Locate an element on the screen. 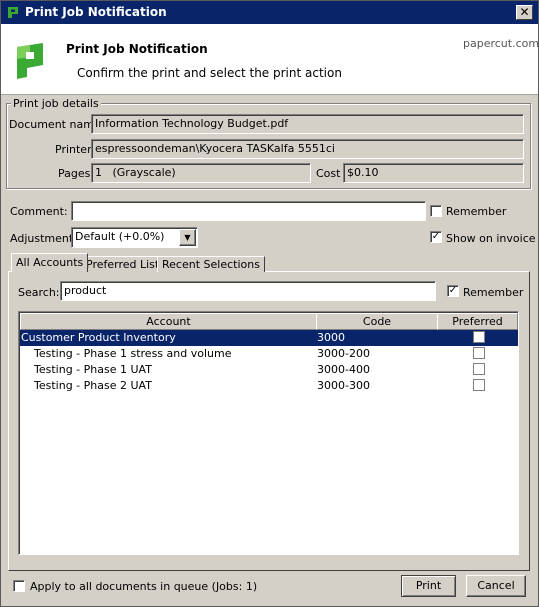 This screenshot has height=607, width=539. close-icon: ✕ is located at coordinates (524, 12).